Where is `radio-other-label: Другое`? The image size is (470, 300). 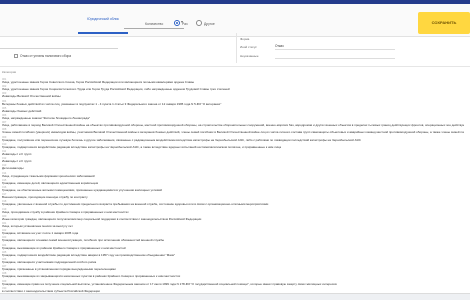
radio-other-label: Другое is located at coordinates (209, 24).